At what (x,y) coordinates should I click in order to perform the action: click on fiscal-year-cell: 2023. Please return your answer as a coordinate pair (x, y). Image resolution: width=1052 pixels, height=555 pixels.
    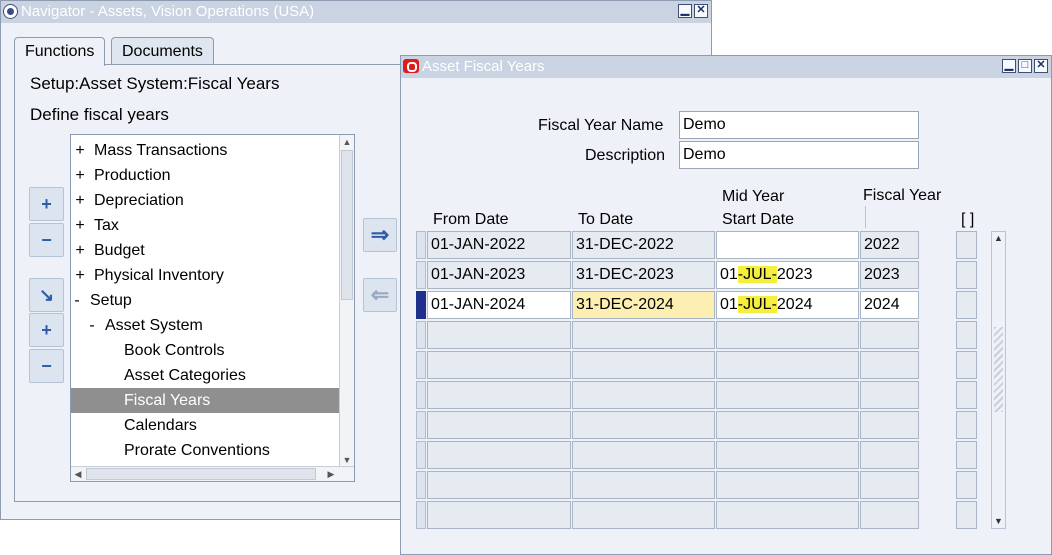
    Looking at the image, I should click on (889, 275).